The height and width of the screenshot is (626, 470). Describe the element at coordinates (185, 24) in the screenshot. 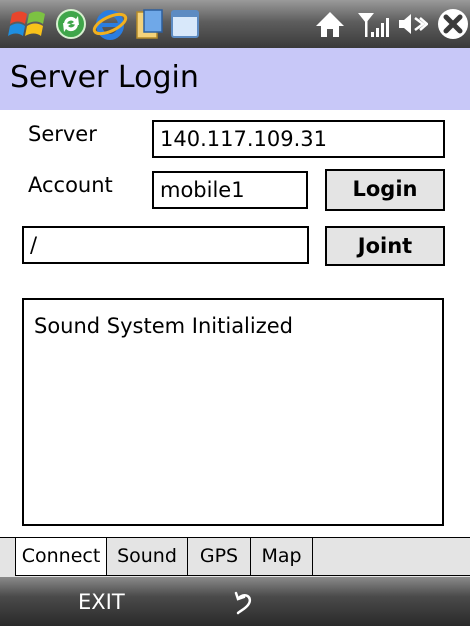

I see `window-icon` at that location.